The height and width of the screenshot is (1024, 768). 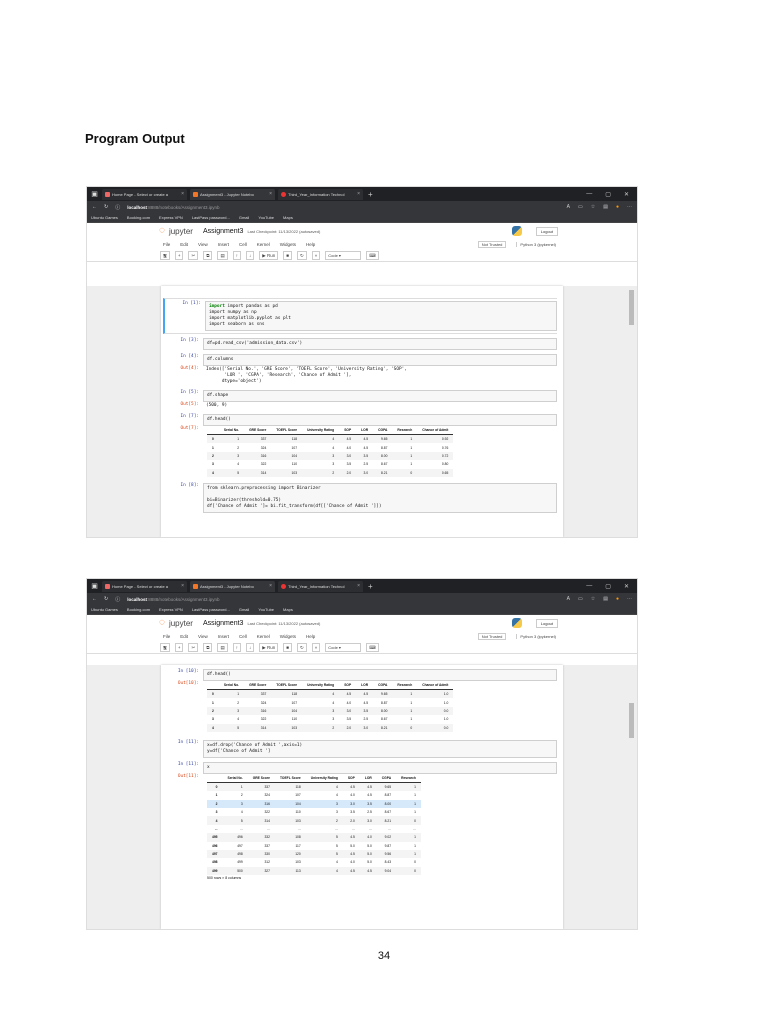 I want to click on bookmark-item: YouTube, so click(x=266, y=609).